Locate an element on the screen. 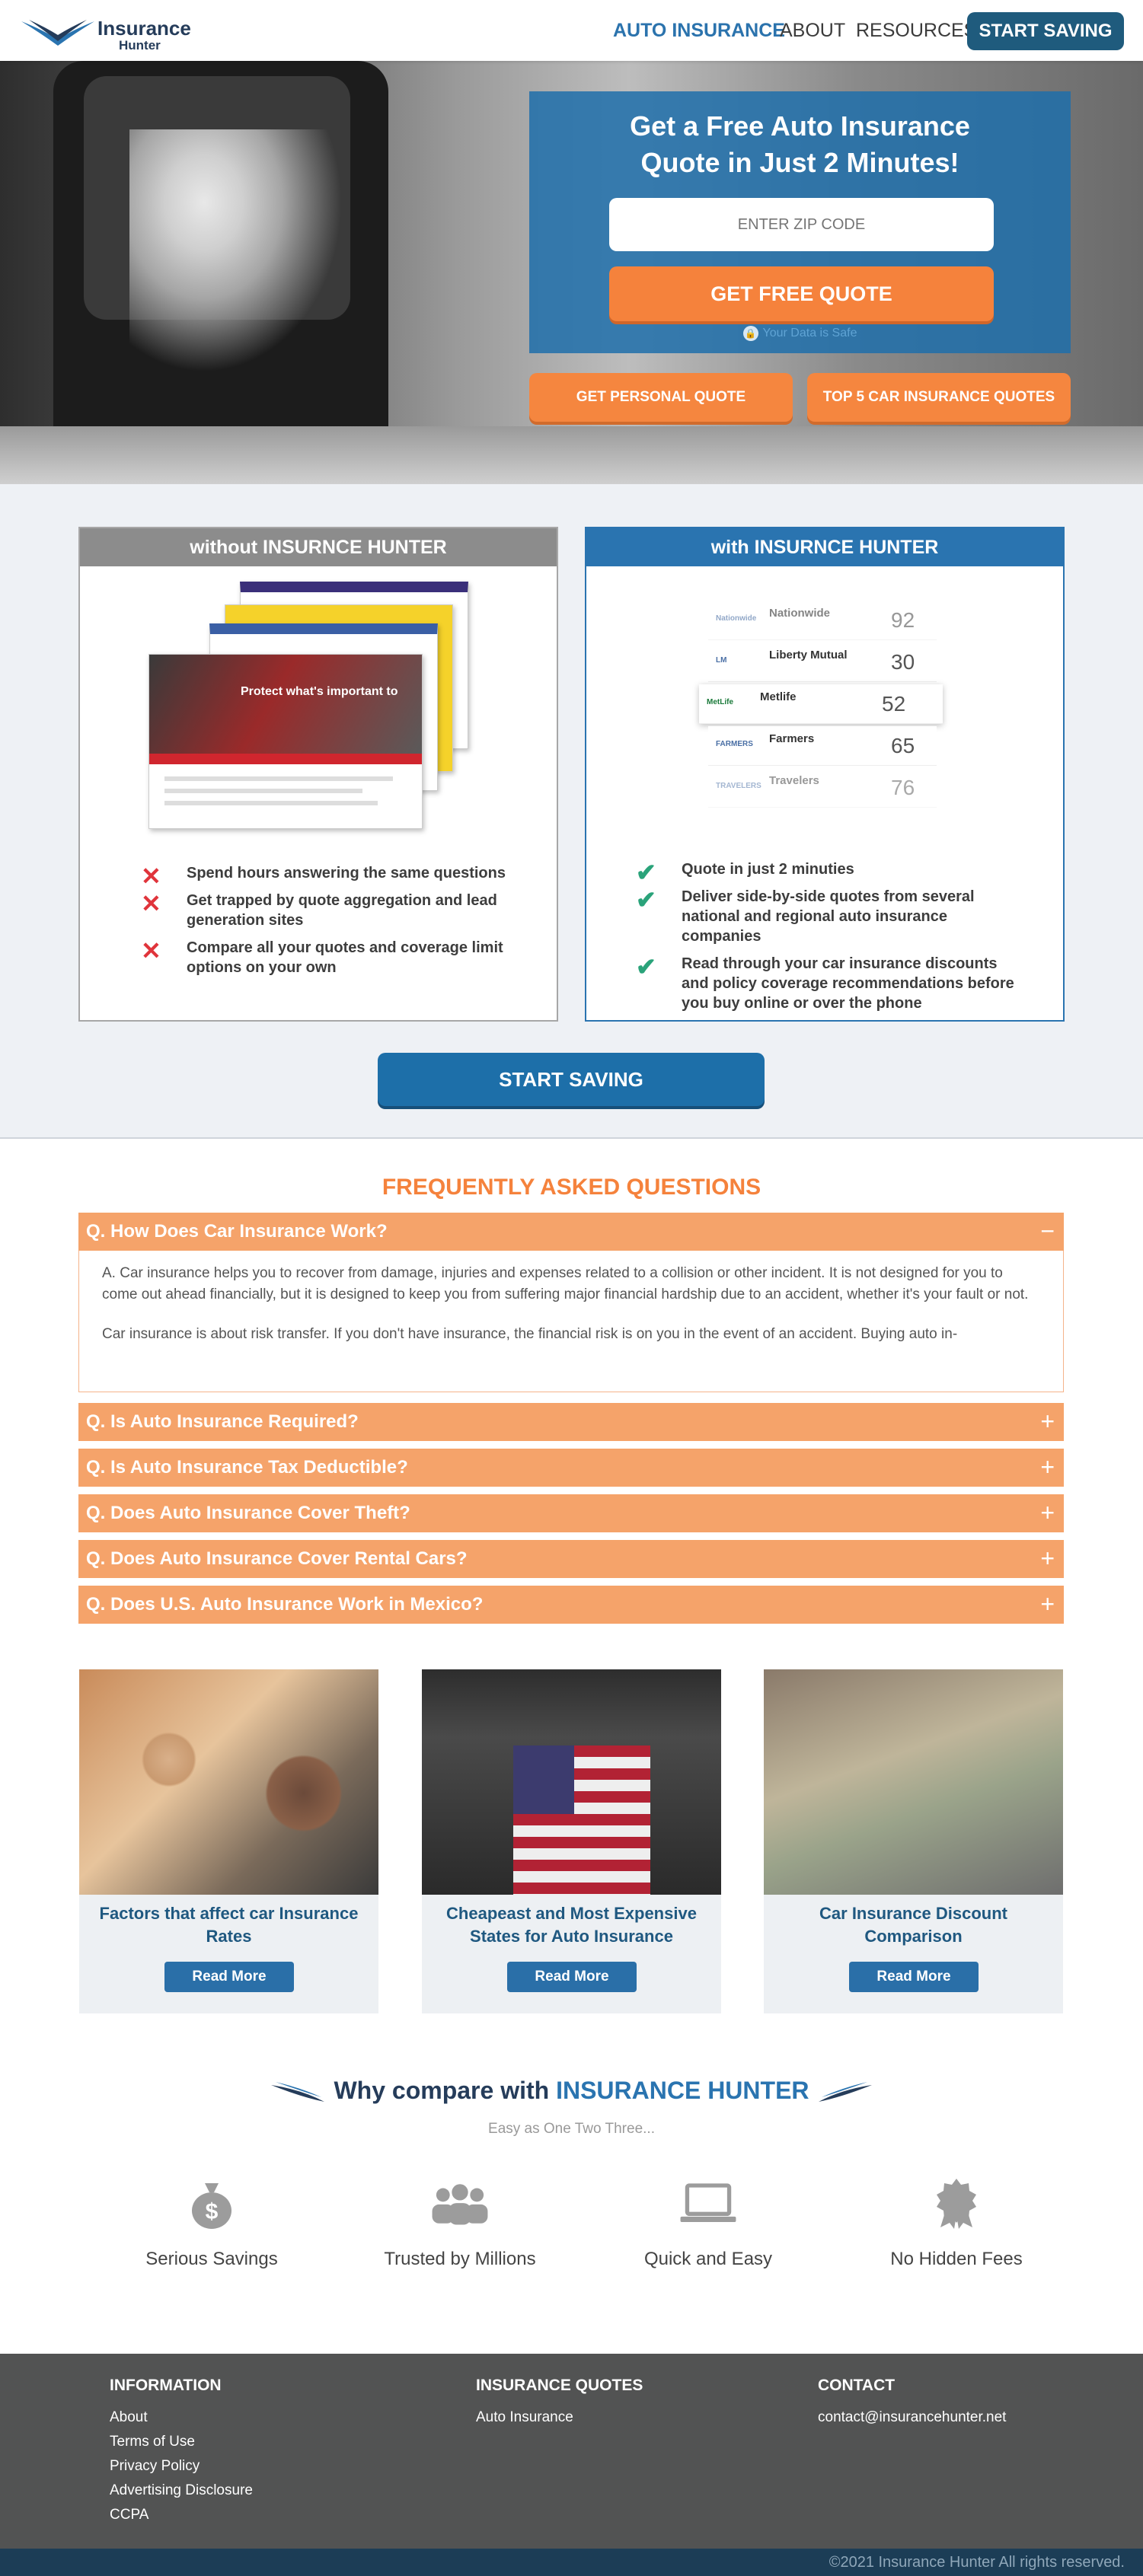 Image resolution: width=1143 pixels, height=2576 pixels. why-title: Why compare with INSURANCE HUNTER is located at coordinates (571, 2091).